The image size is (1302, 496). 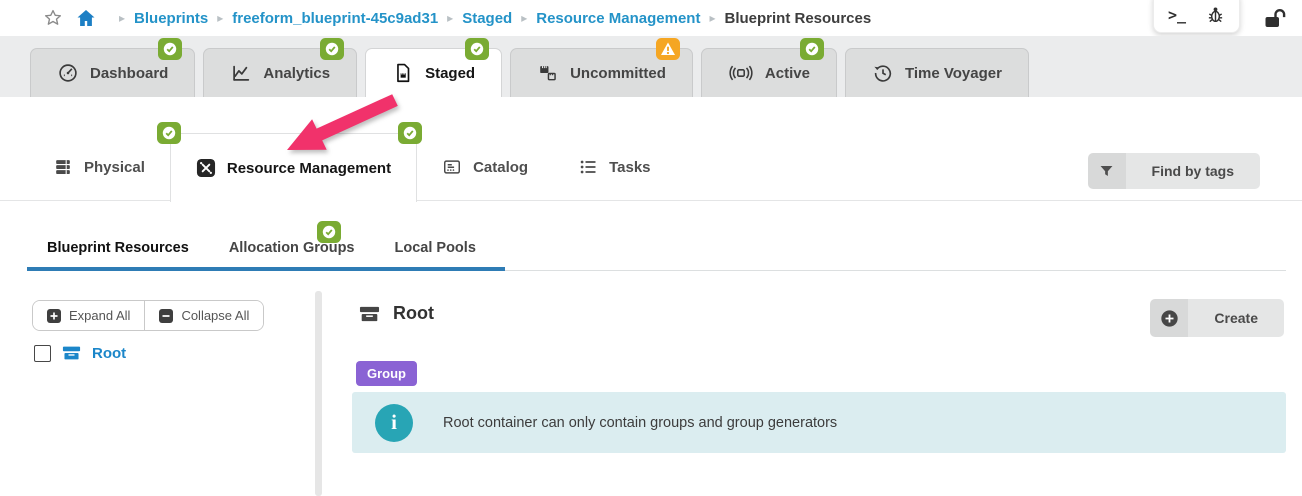 I want to click on tree-item-root: Root, so click(x=80, y=353).